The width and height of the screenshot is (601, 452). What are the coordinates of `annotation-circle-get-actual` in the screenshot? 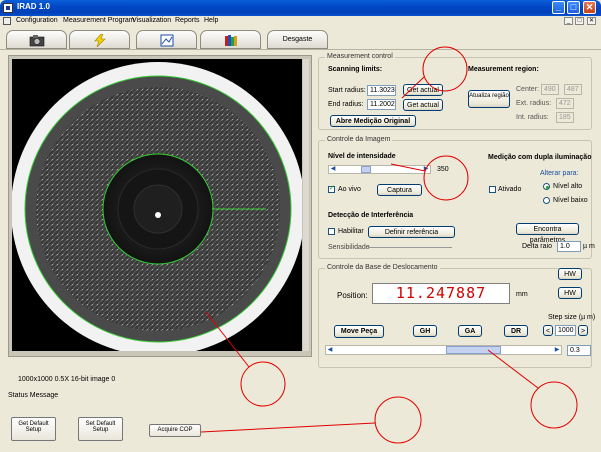 It's located at (445, 69).